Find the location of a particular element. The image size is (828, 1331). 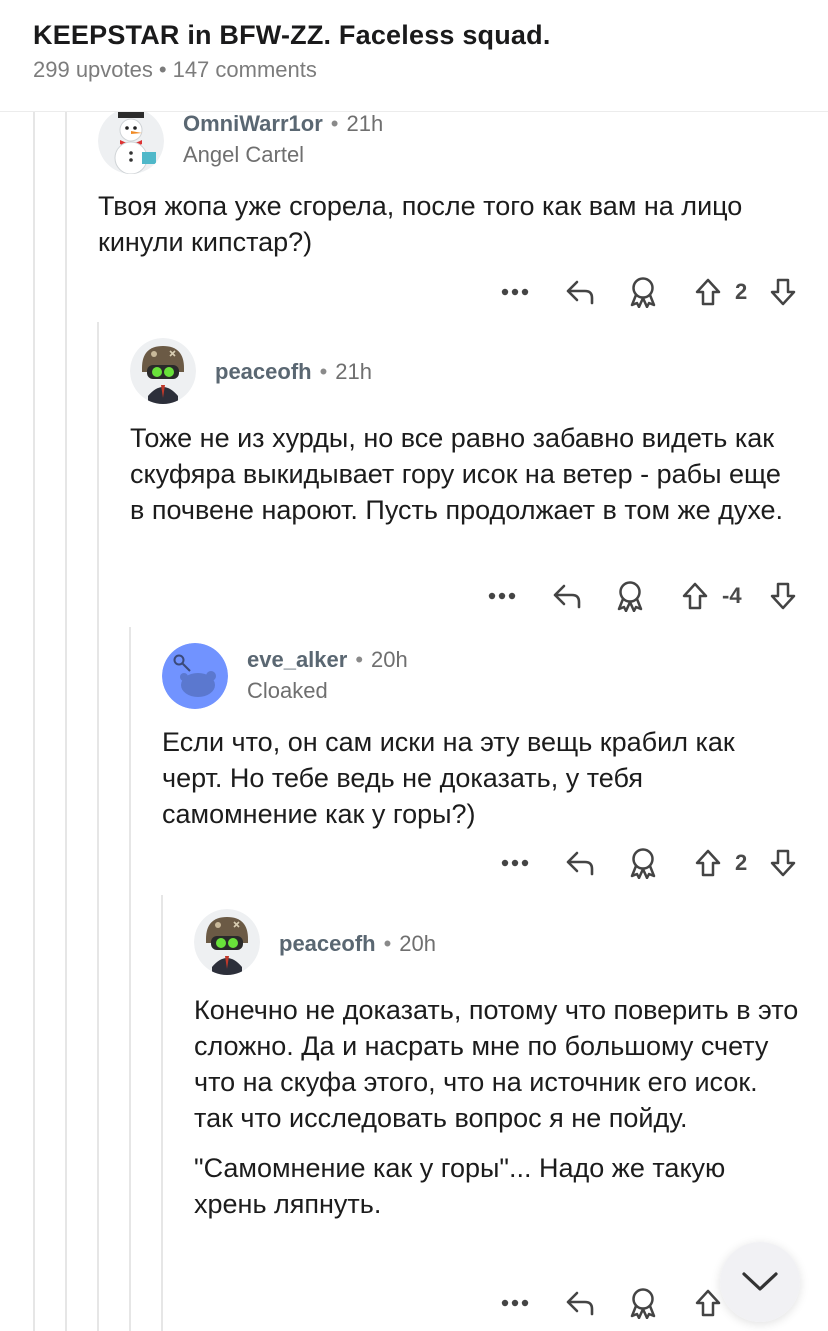

user-flair: Cloaked is located at coordinates (287, 690).